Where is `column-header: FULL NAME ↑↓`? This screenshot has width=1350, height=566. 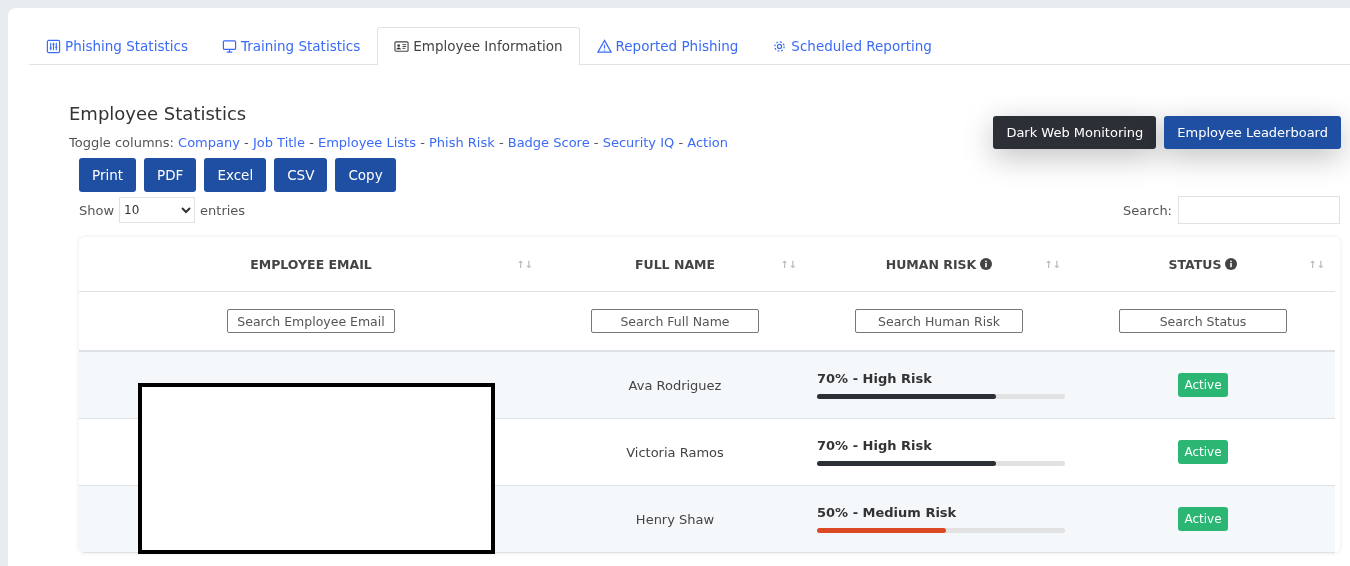
column-header: FULL NAME ↑↓ is located at coordinates (675, 264).